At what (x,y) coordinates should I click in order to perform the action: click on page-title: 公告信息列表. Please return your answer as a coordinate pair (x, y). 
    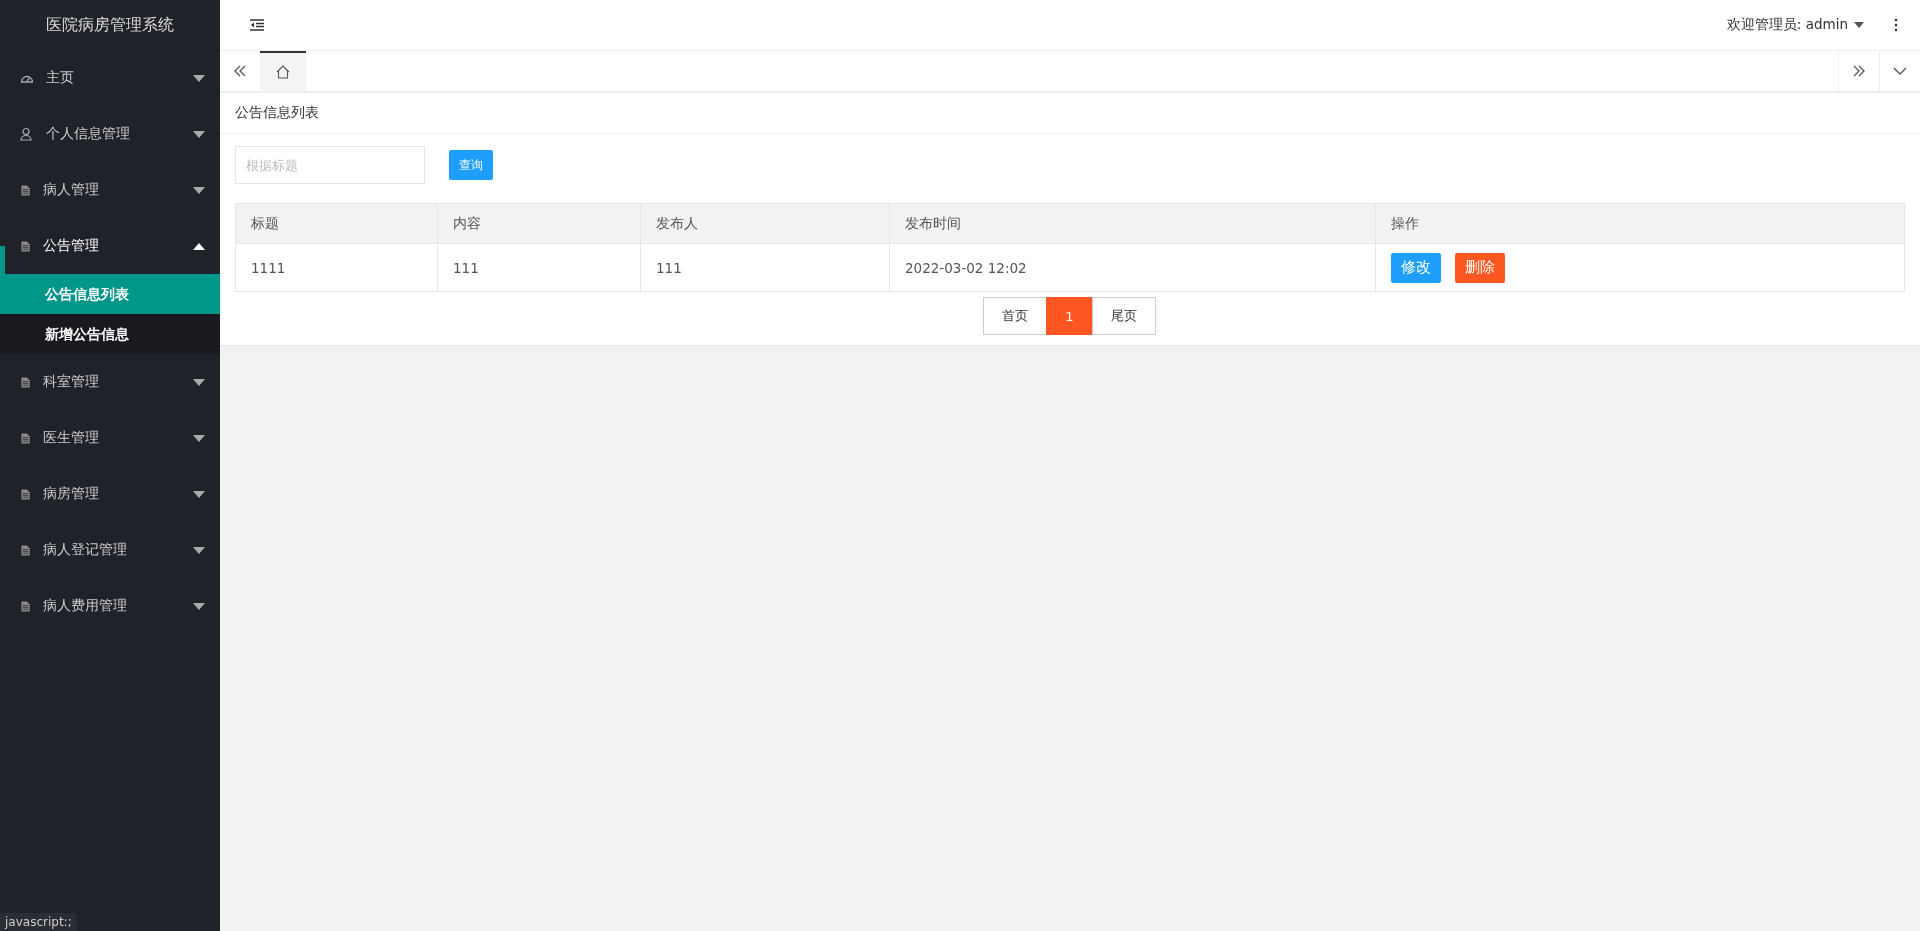
    Looking at the image, I should click on (277, 113).